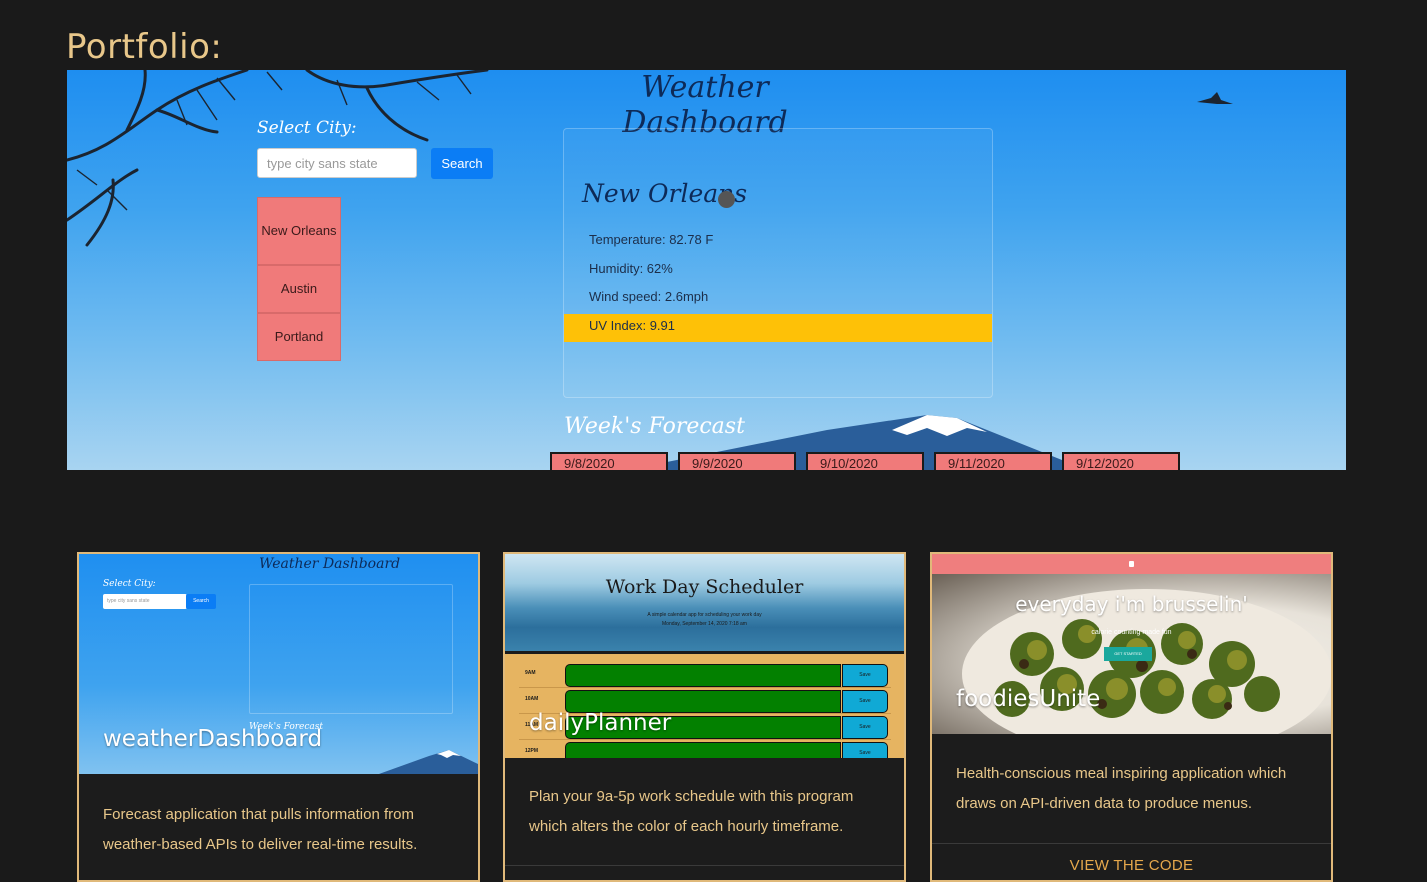 The height and width of the screenshot is (882, 1427). I want to click on search-history-list: New Orleans Austin Portland, so click(299, 279).